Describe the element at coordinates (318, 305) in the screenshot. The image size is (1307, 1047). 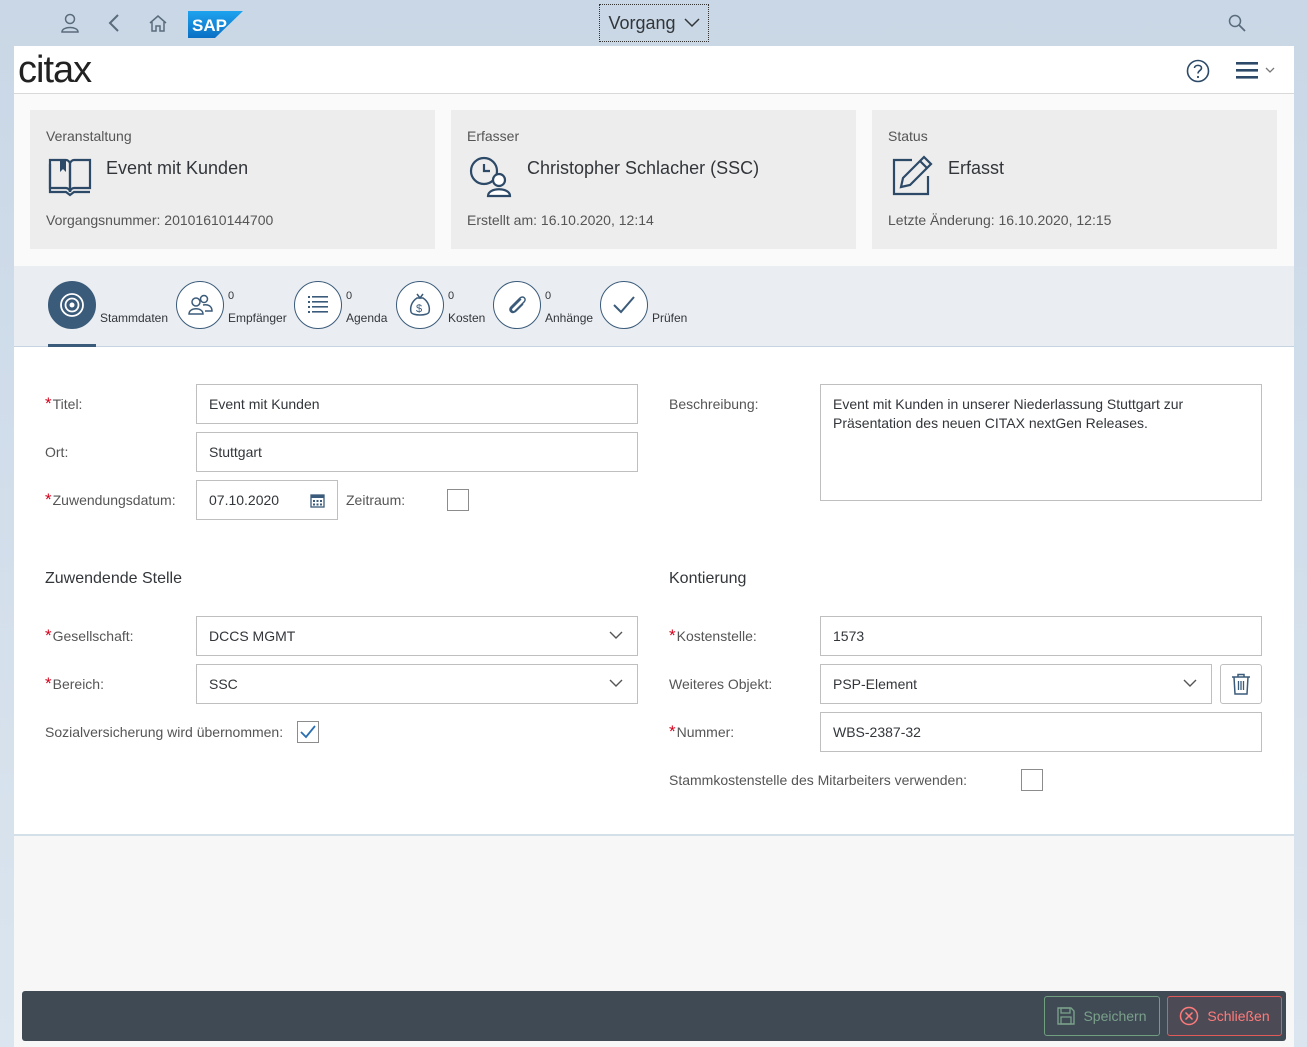
I see `list-icon` at that location.